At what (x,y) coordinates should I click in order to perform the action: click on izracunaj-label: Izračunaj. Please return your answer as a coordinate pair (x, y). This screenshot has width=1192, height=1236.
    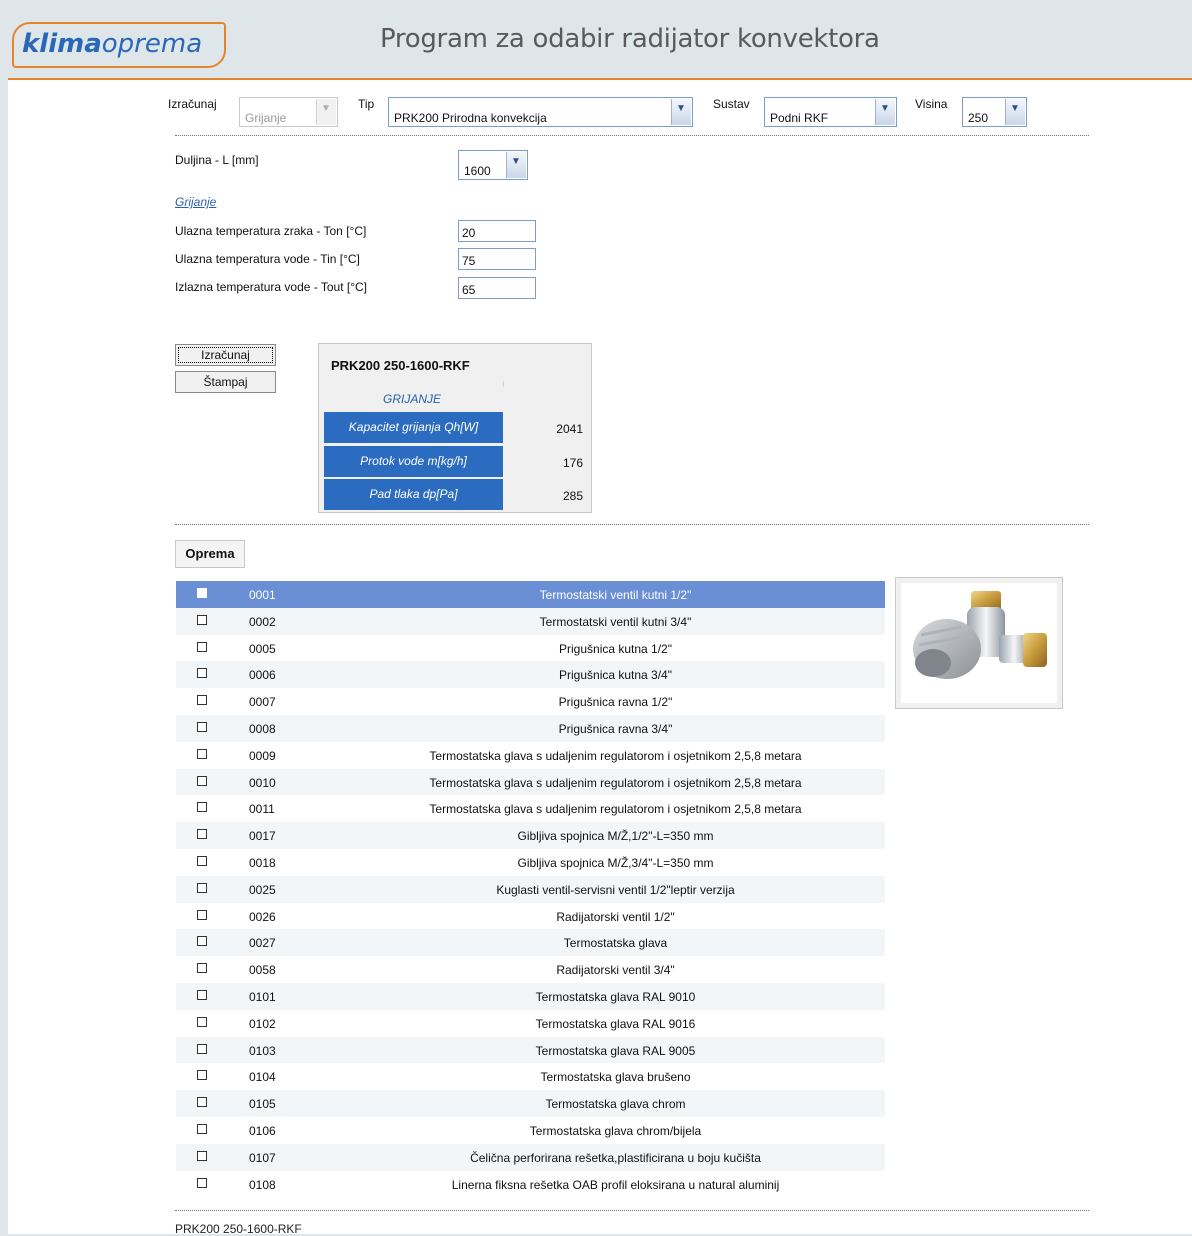
    Looking at the image, I should click on (192, 104).